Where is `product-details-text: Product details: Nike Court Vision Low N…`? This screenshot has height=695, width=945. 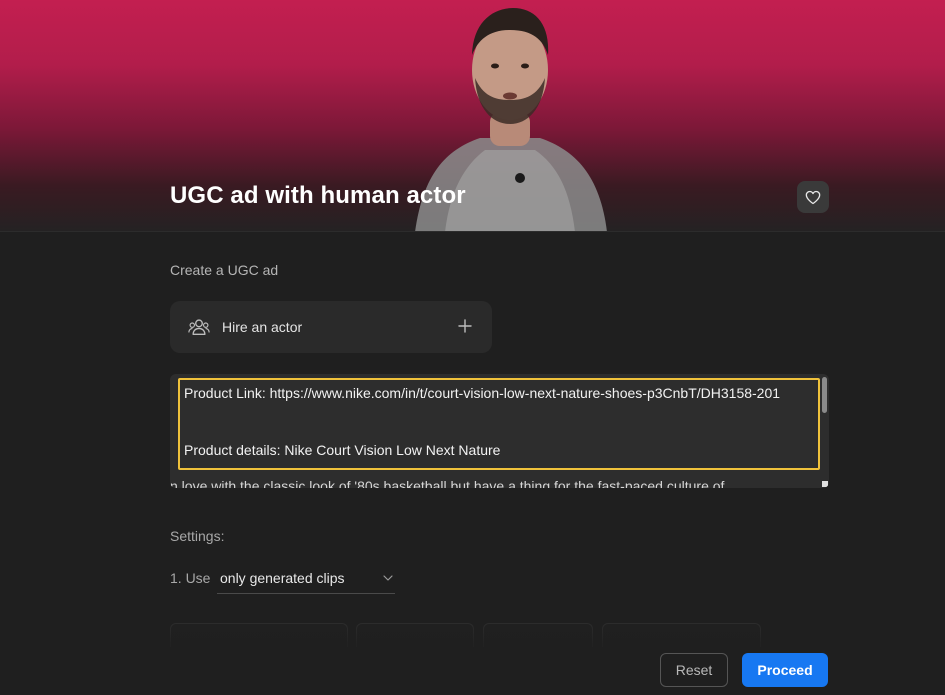
product-details-text: Product details: Nike Court Vision Low N… is located at coordinates (342, 450).